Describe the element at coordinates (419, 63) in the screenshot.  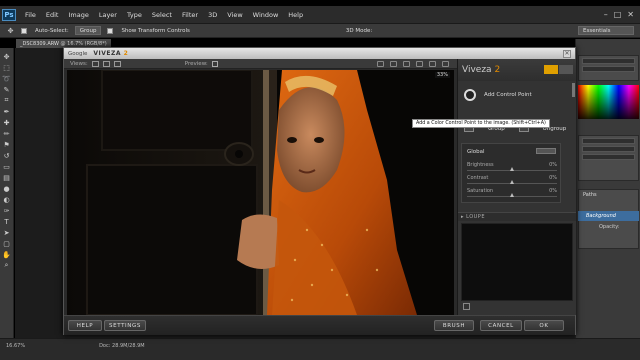
I see `fit-icon` at that location.